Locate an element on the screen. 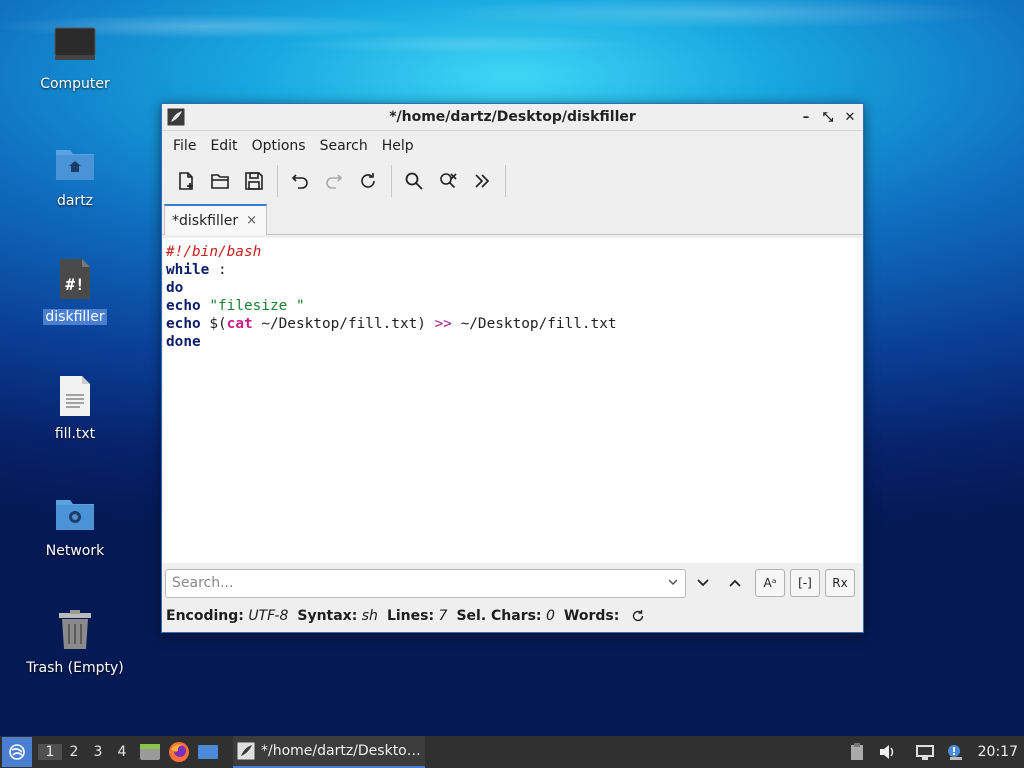 The width and height of the screenshot is (1024, 768). menu-help: Help is located at coordinates (398, 146).